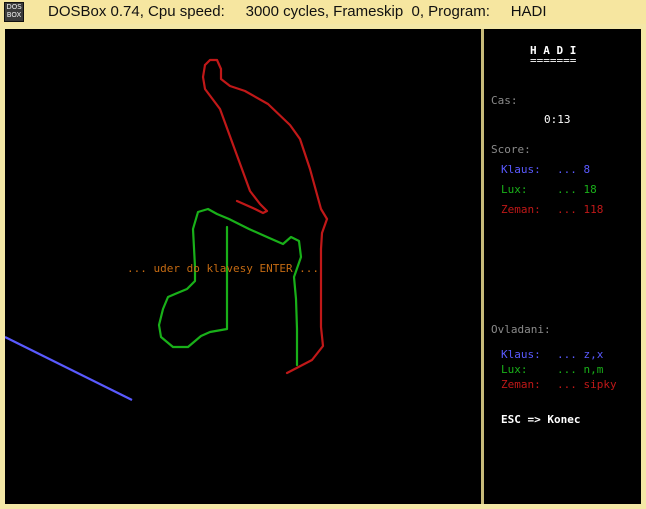  I want to click on snake-trail-lux, so click(230, 287).